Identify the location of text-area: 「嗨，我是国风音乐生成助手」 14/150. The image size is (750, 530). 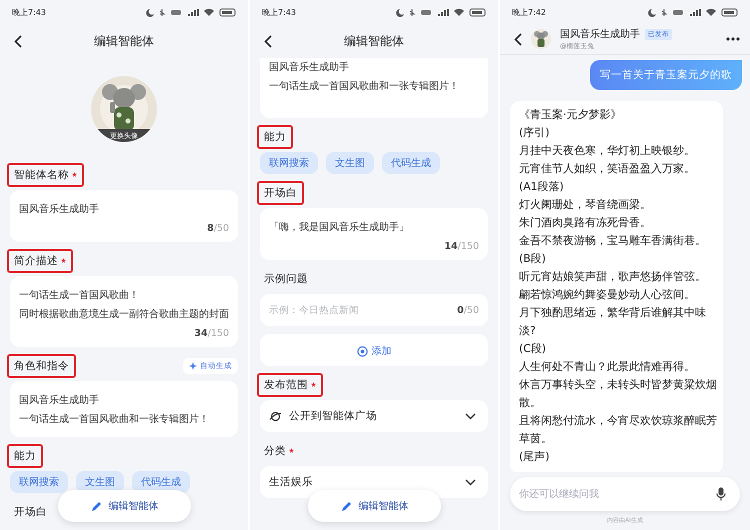
(374, 234).